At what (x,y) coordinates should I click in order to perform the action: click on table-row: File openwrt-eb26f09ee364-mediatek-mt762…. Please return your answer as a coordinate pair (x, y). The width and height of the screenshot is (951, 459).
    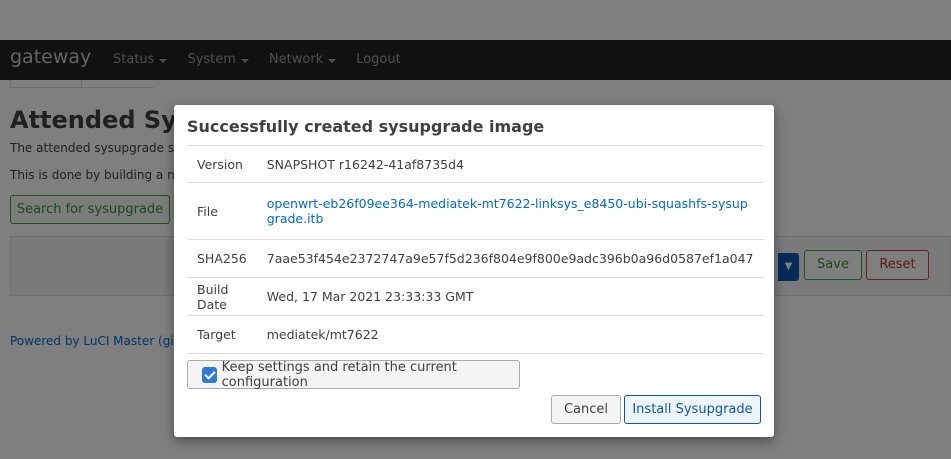
    Looking at the image, I should click on (475, 211).